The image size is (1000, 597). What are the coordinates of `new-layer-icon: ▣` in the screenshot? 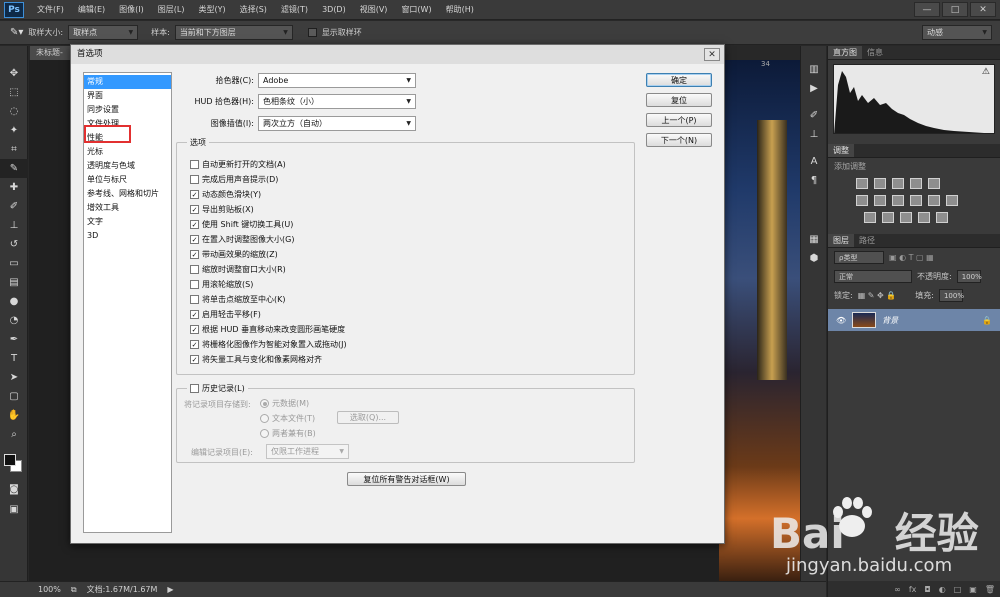 It's located at (973, 589).